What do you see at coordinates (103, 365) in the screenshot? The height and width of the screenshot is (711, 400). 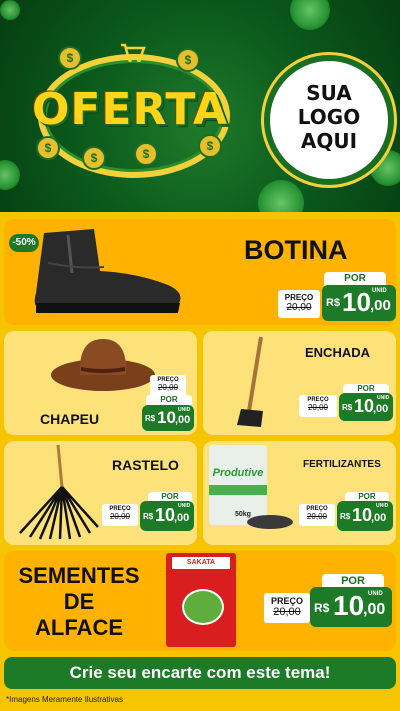 I see `hat-image` at bounding box center [103, 365].